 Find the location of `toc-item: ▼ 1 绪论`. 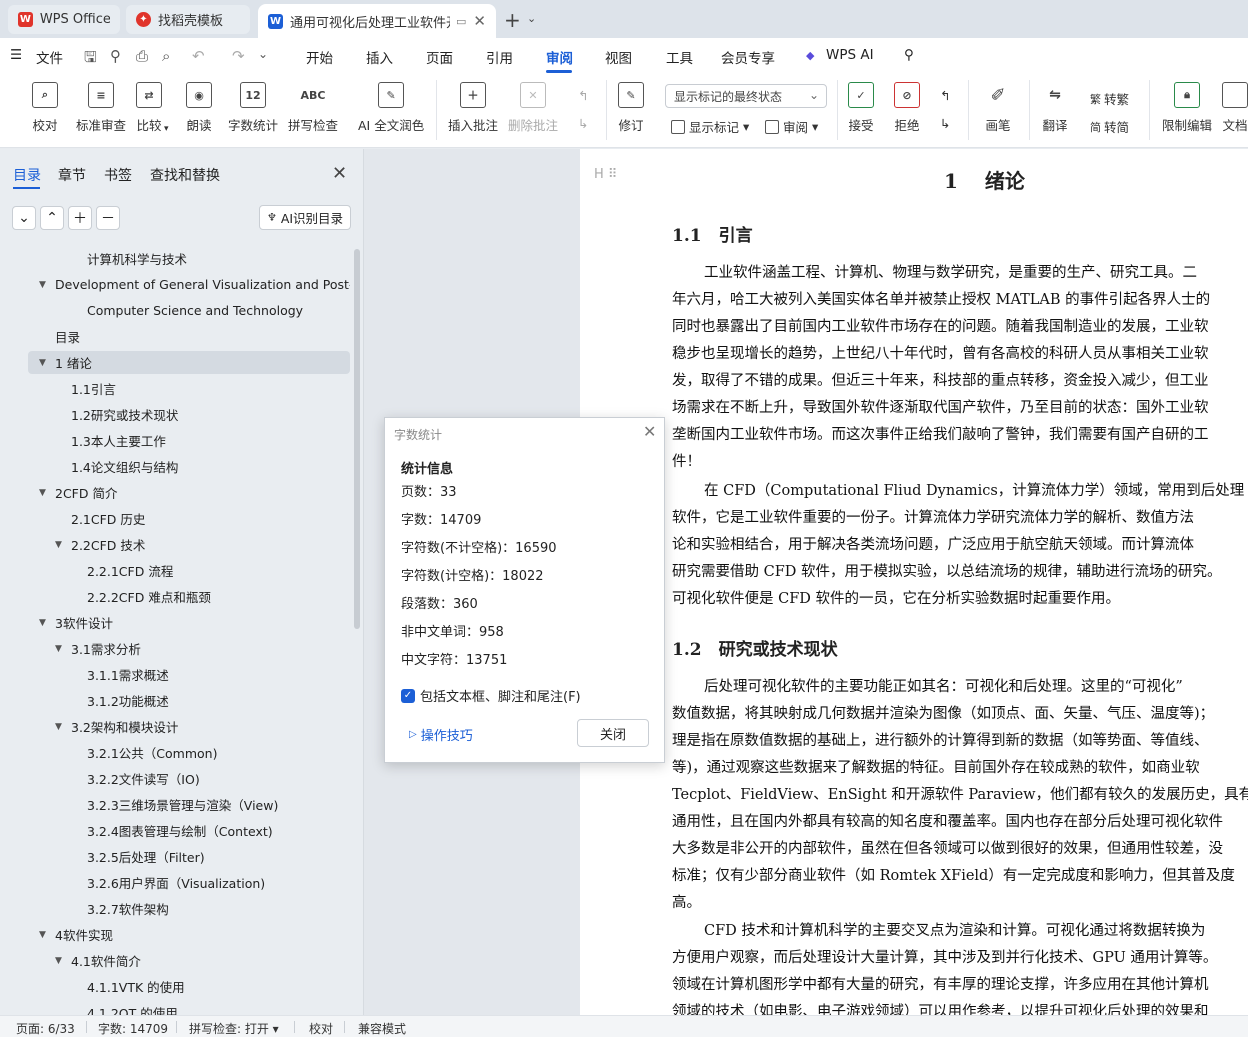

toc-item: ▼ 1 绪论 is located at coordinates (189, 362).